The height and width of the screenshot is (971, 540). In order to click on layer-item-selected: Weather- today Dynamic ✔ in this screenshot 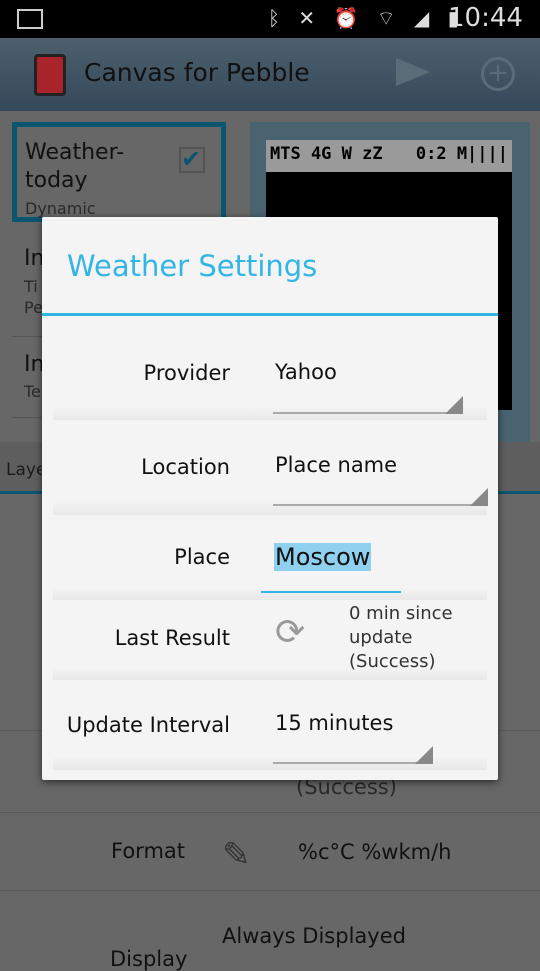, I will do `click(119, 172)`.